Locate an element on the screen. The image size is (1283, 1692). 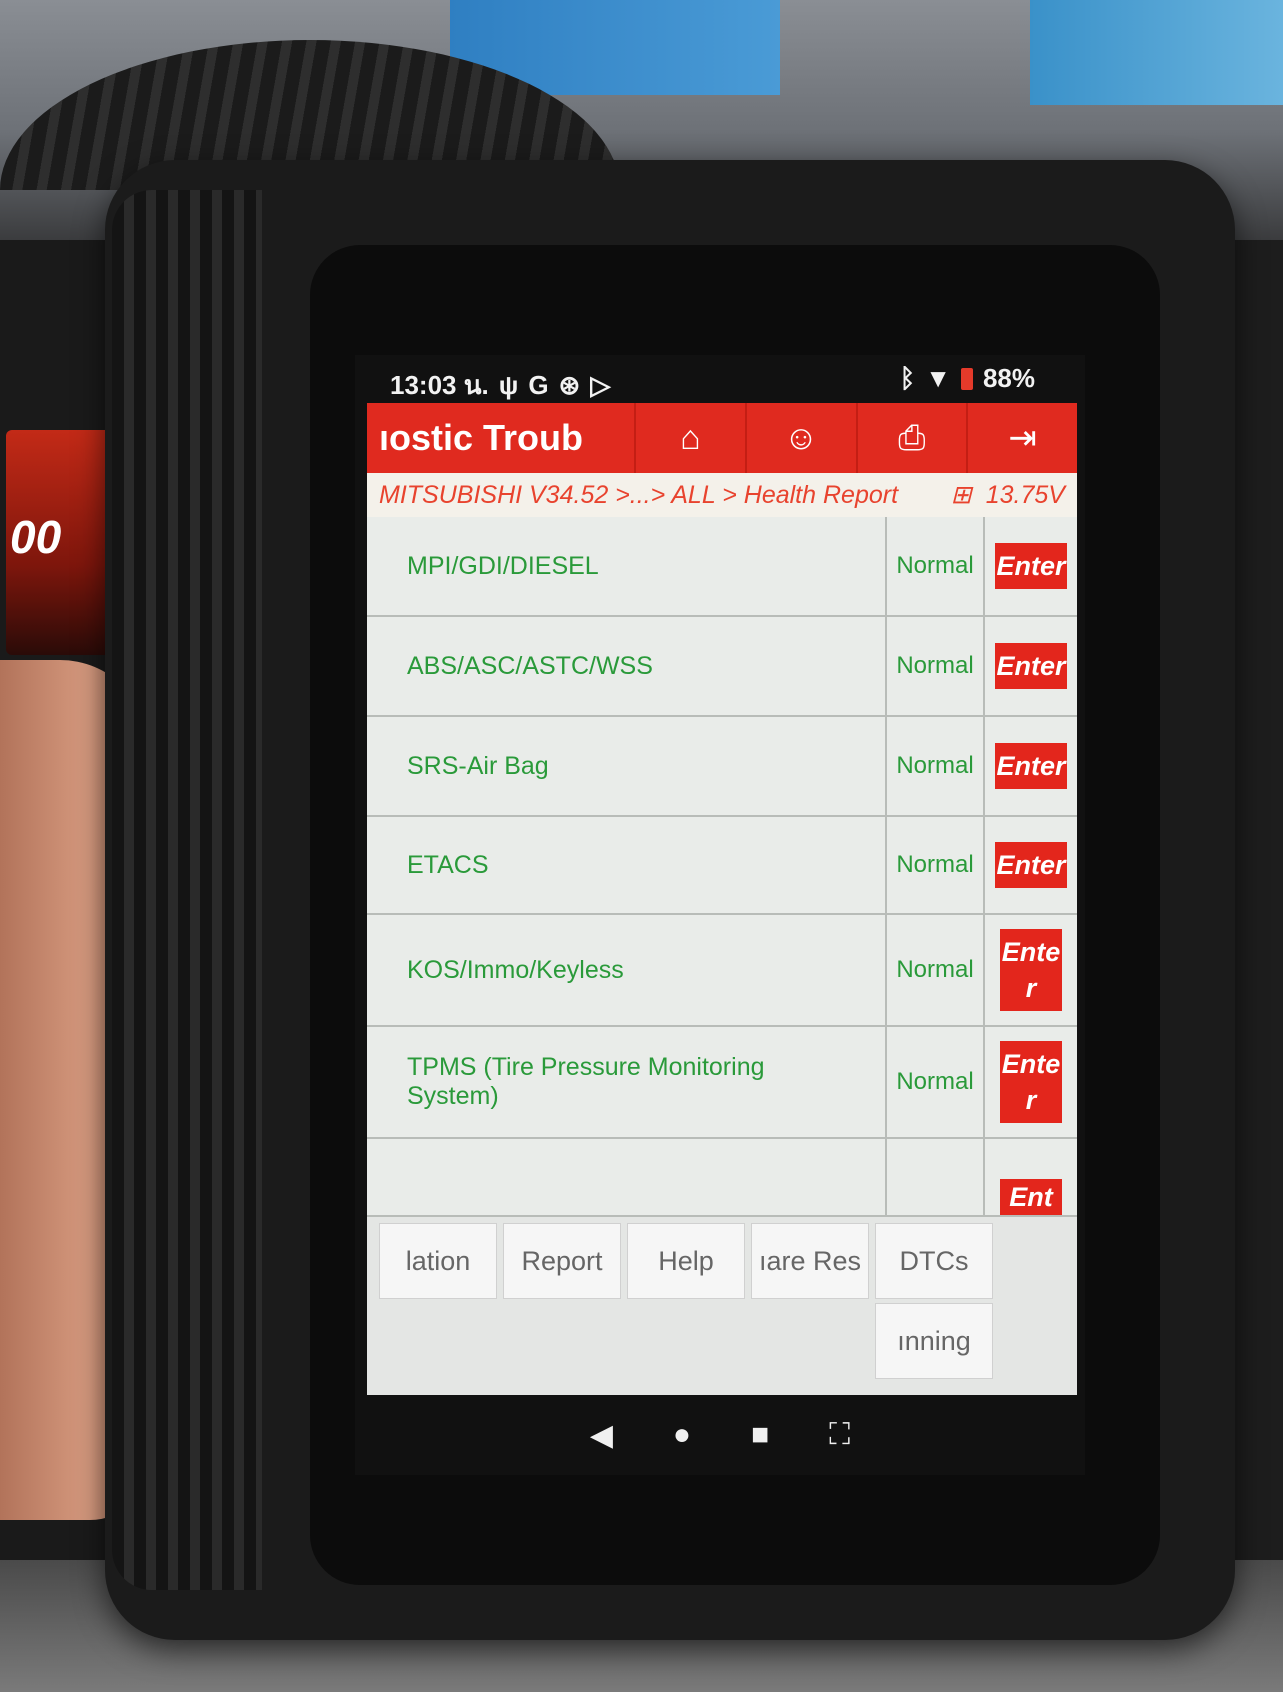
dtcs-button: DTCs is located at coordinates (934, 1261).